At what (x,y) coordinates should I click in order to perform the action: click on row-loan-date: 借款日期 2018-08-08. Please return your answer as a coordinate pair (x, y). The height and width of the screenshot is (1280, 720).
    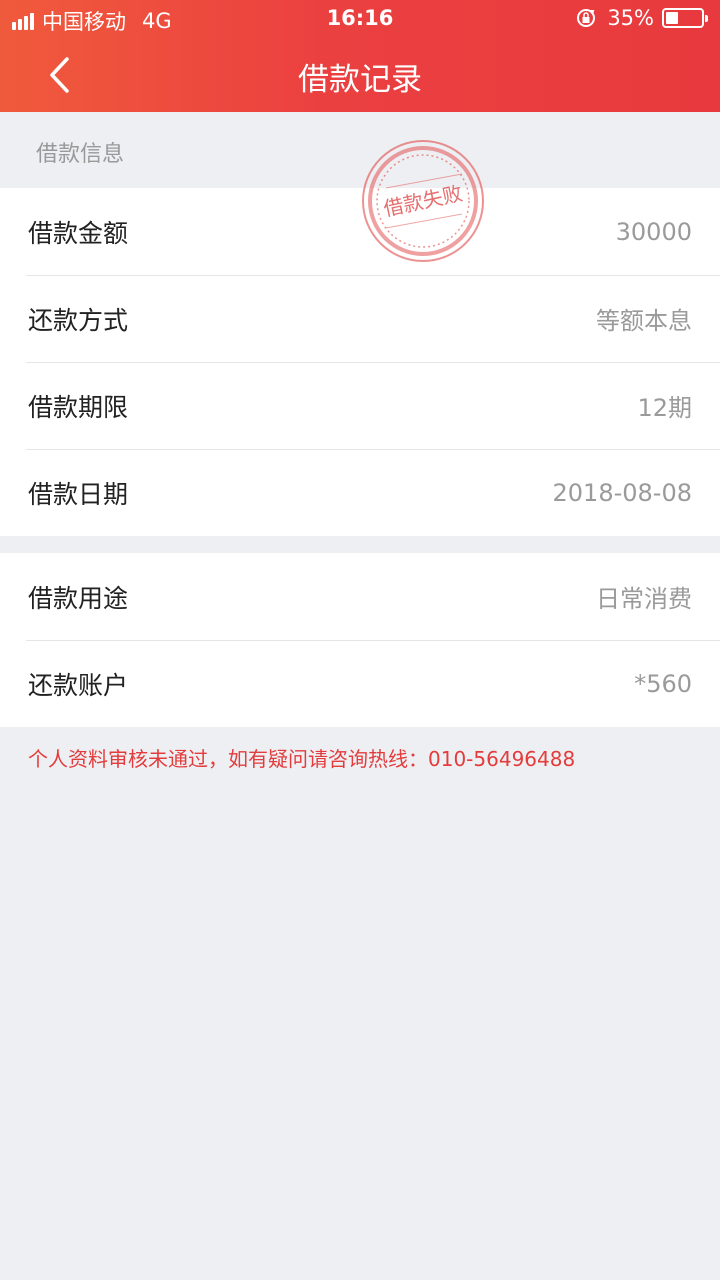
    Looking at the image, I should click on (360, 492).